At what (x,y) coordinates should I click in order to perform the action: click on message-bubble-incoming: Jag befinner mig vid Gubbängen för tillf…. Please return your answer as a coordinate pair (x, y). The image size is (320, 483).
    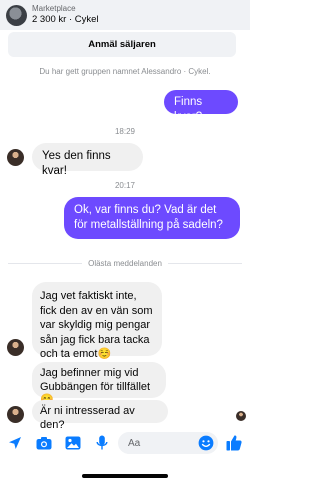
    Looking at the image, I should click on (99, 384).